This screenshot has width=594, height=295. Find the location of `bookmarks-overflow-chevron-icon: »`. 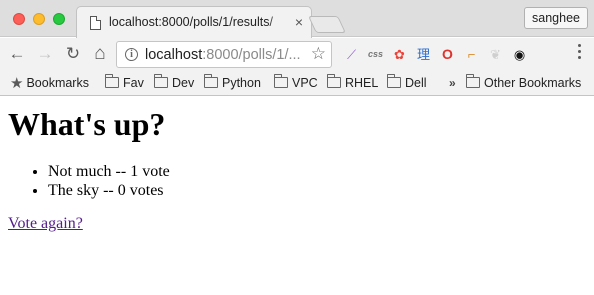

bookmarks-overflow-chevron-icon: » is located at coordinates (452, 83).